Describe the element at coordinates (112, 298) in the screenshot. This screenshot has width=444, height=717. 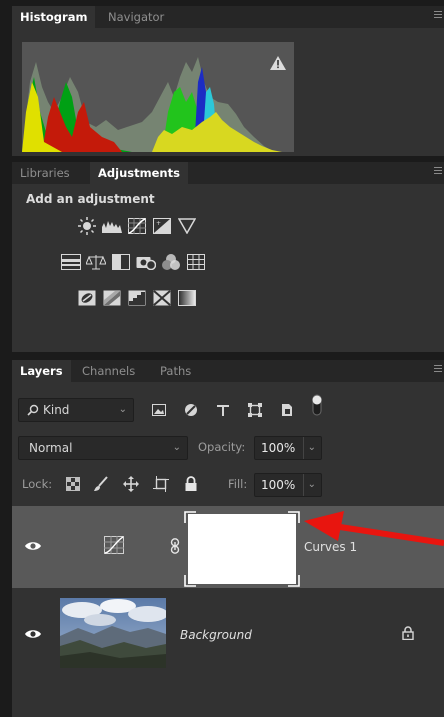
I see `posterize-icon` at that location.